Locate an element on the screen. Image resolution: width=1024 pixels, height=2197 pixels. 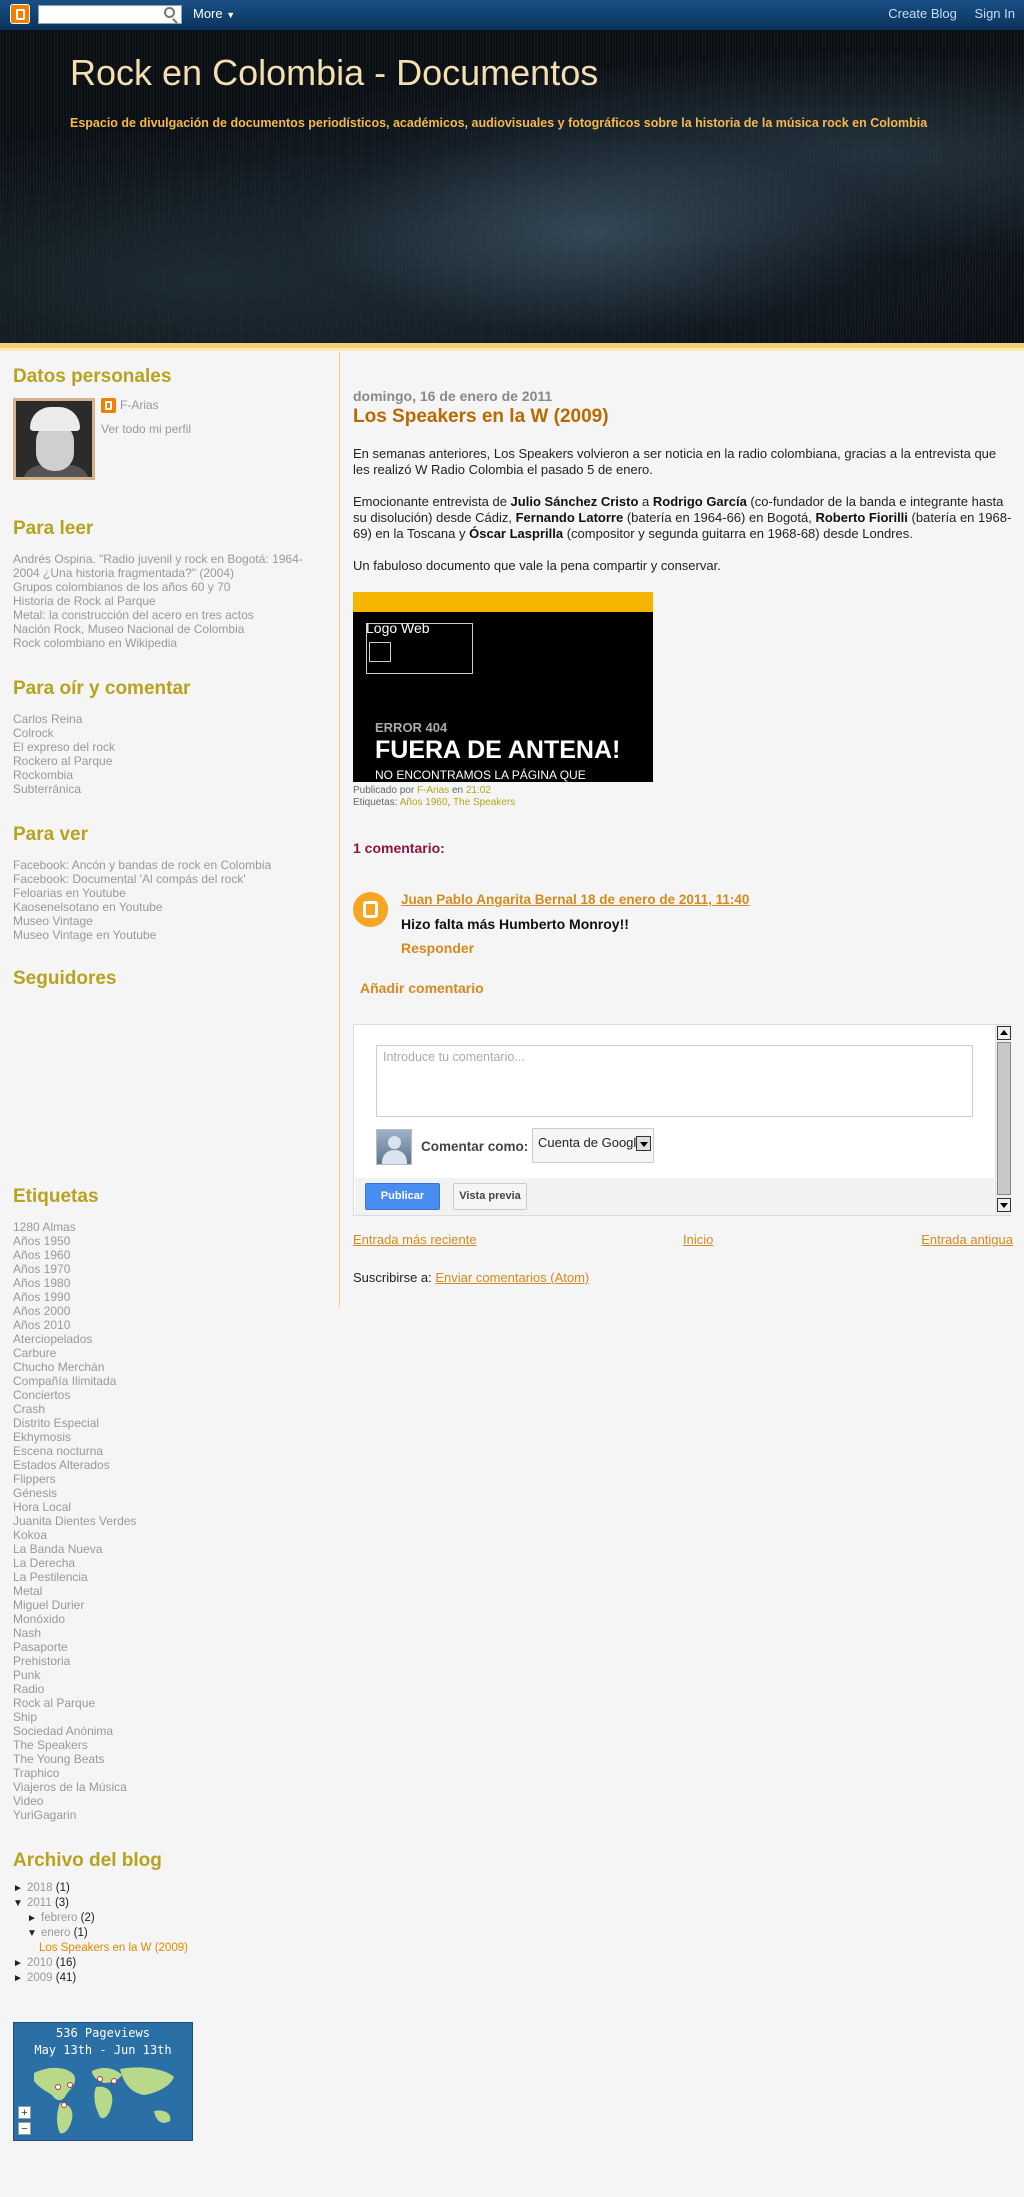
add-comment-link: Añadir comentario is located at coordinates (422, 988).